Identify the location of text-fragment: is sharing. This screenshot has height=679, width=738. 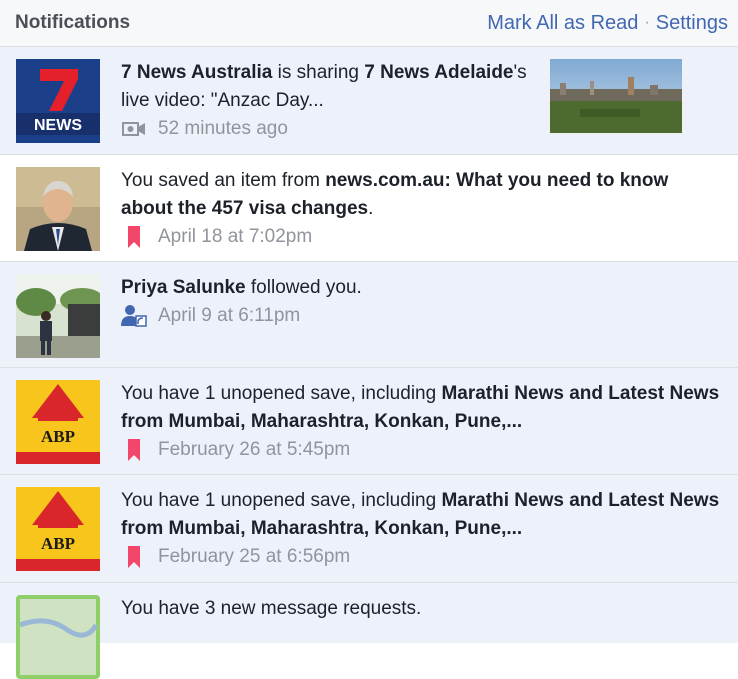
(318, 72).